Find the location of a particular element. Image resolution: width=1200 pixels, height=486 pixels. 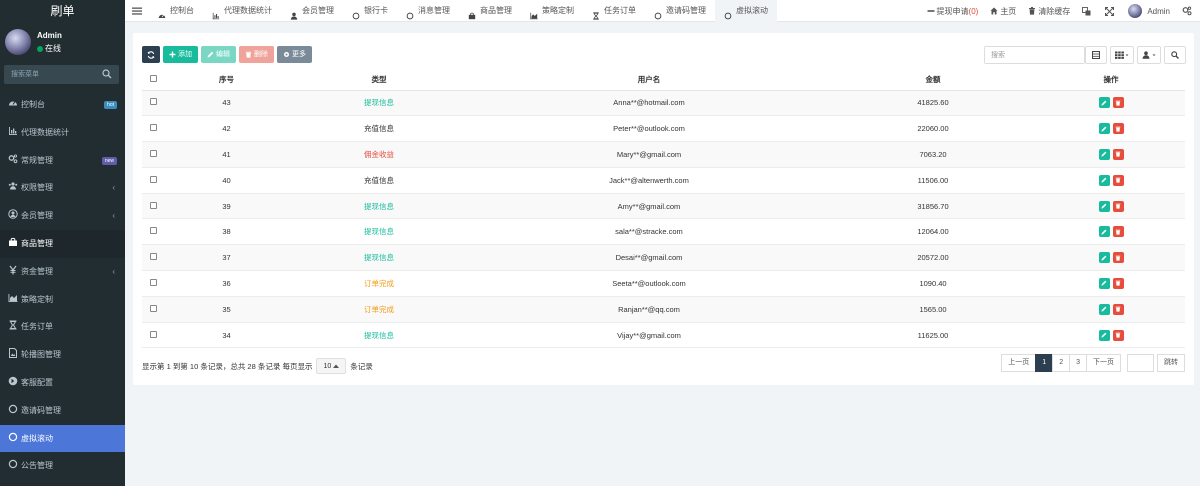

row-username: Peter**@outlook.com is located at coordinates (649, 129).